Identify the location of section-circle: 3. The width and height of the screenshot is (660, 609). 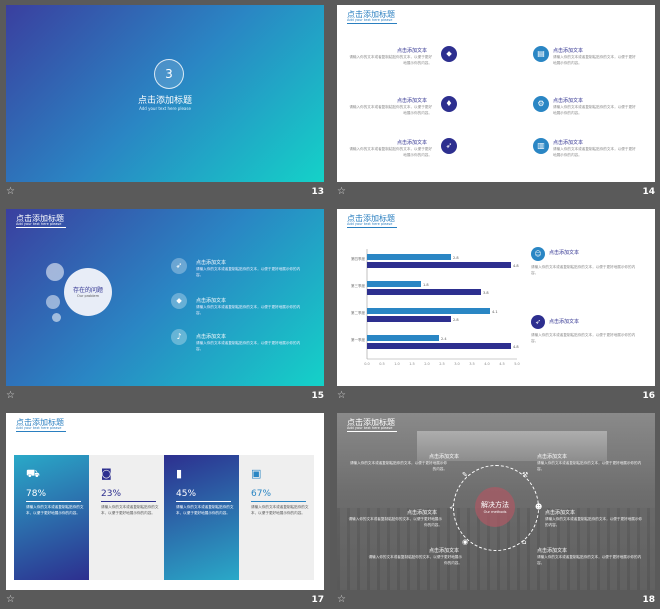
(169, 74).